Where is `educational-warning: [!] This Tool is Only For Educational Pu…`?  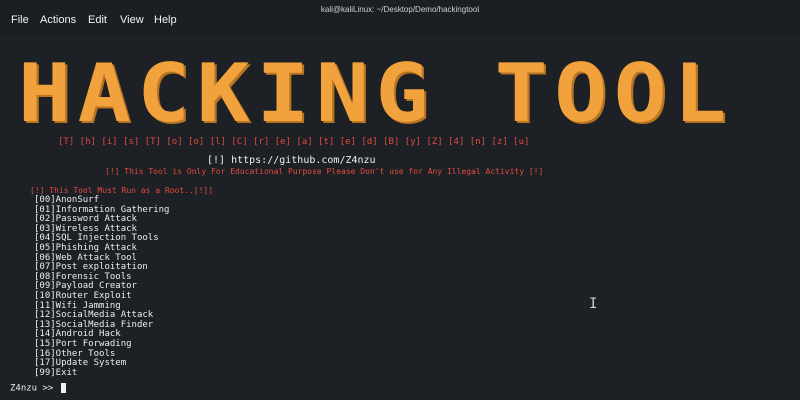 educational-warning: [!] This Tool is Only For Educational Pu… is located at coordinates (324, 171).